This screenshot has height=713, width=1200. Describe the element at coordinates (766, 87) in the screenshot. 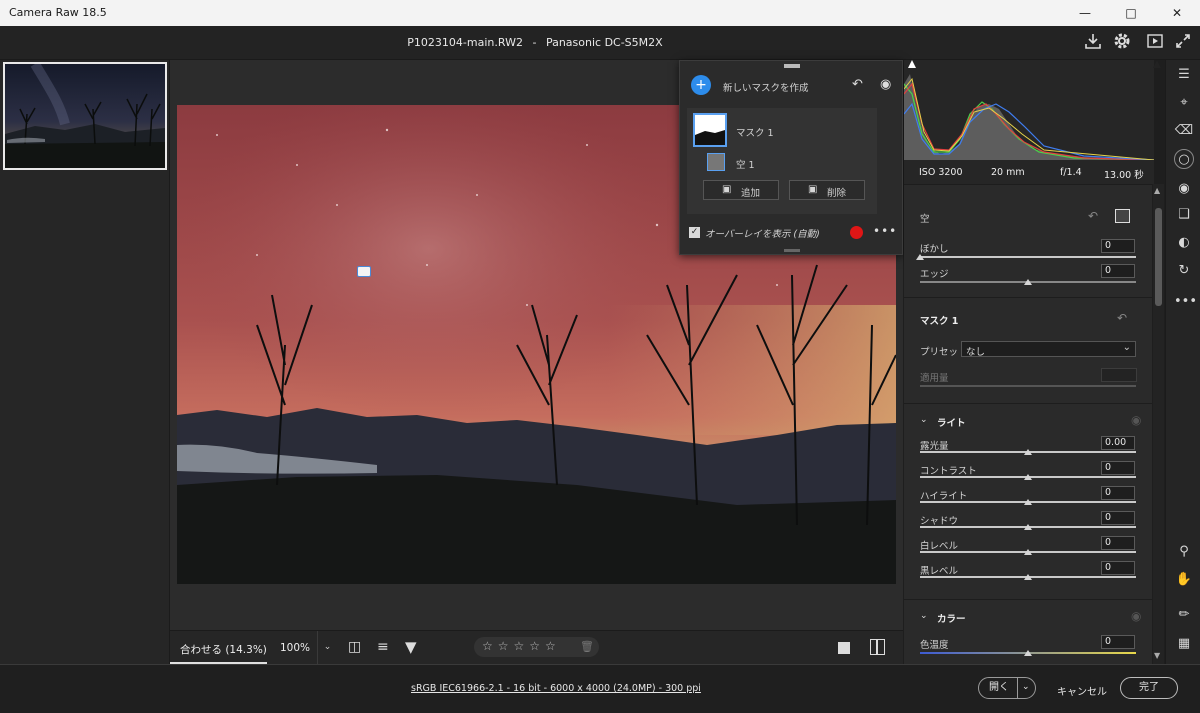

I see `create-mask-label: 新しいマスクを作成` at that location.